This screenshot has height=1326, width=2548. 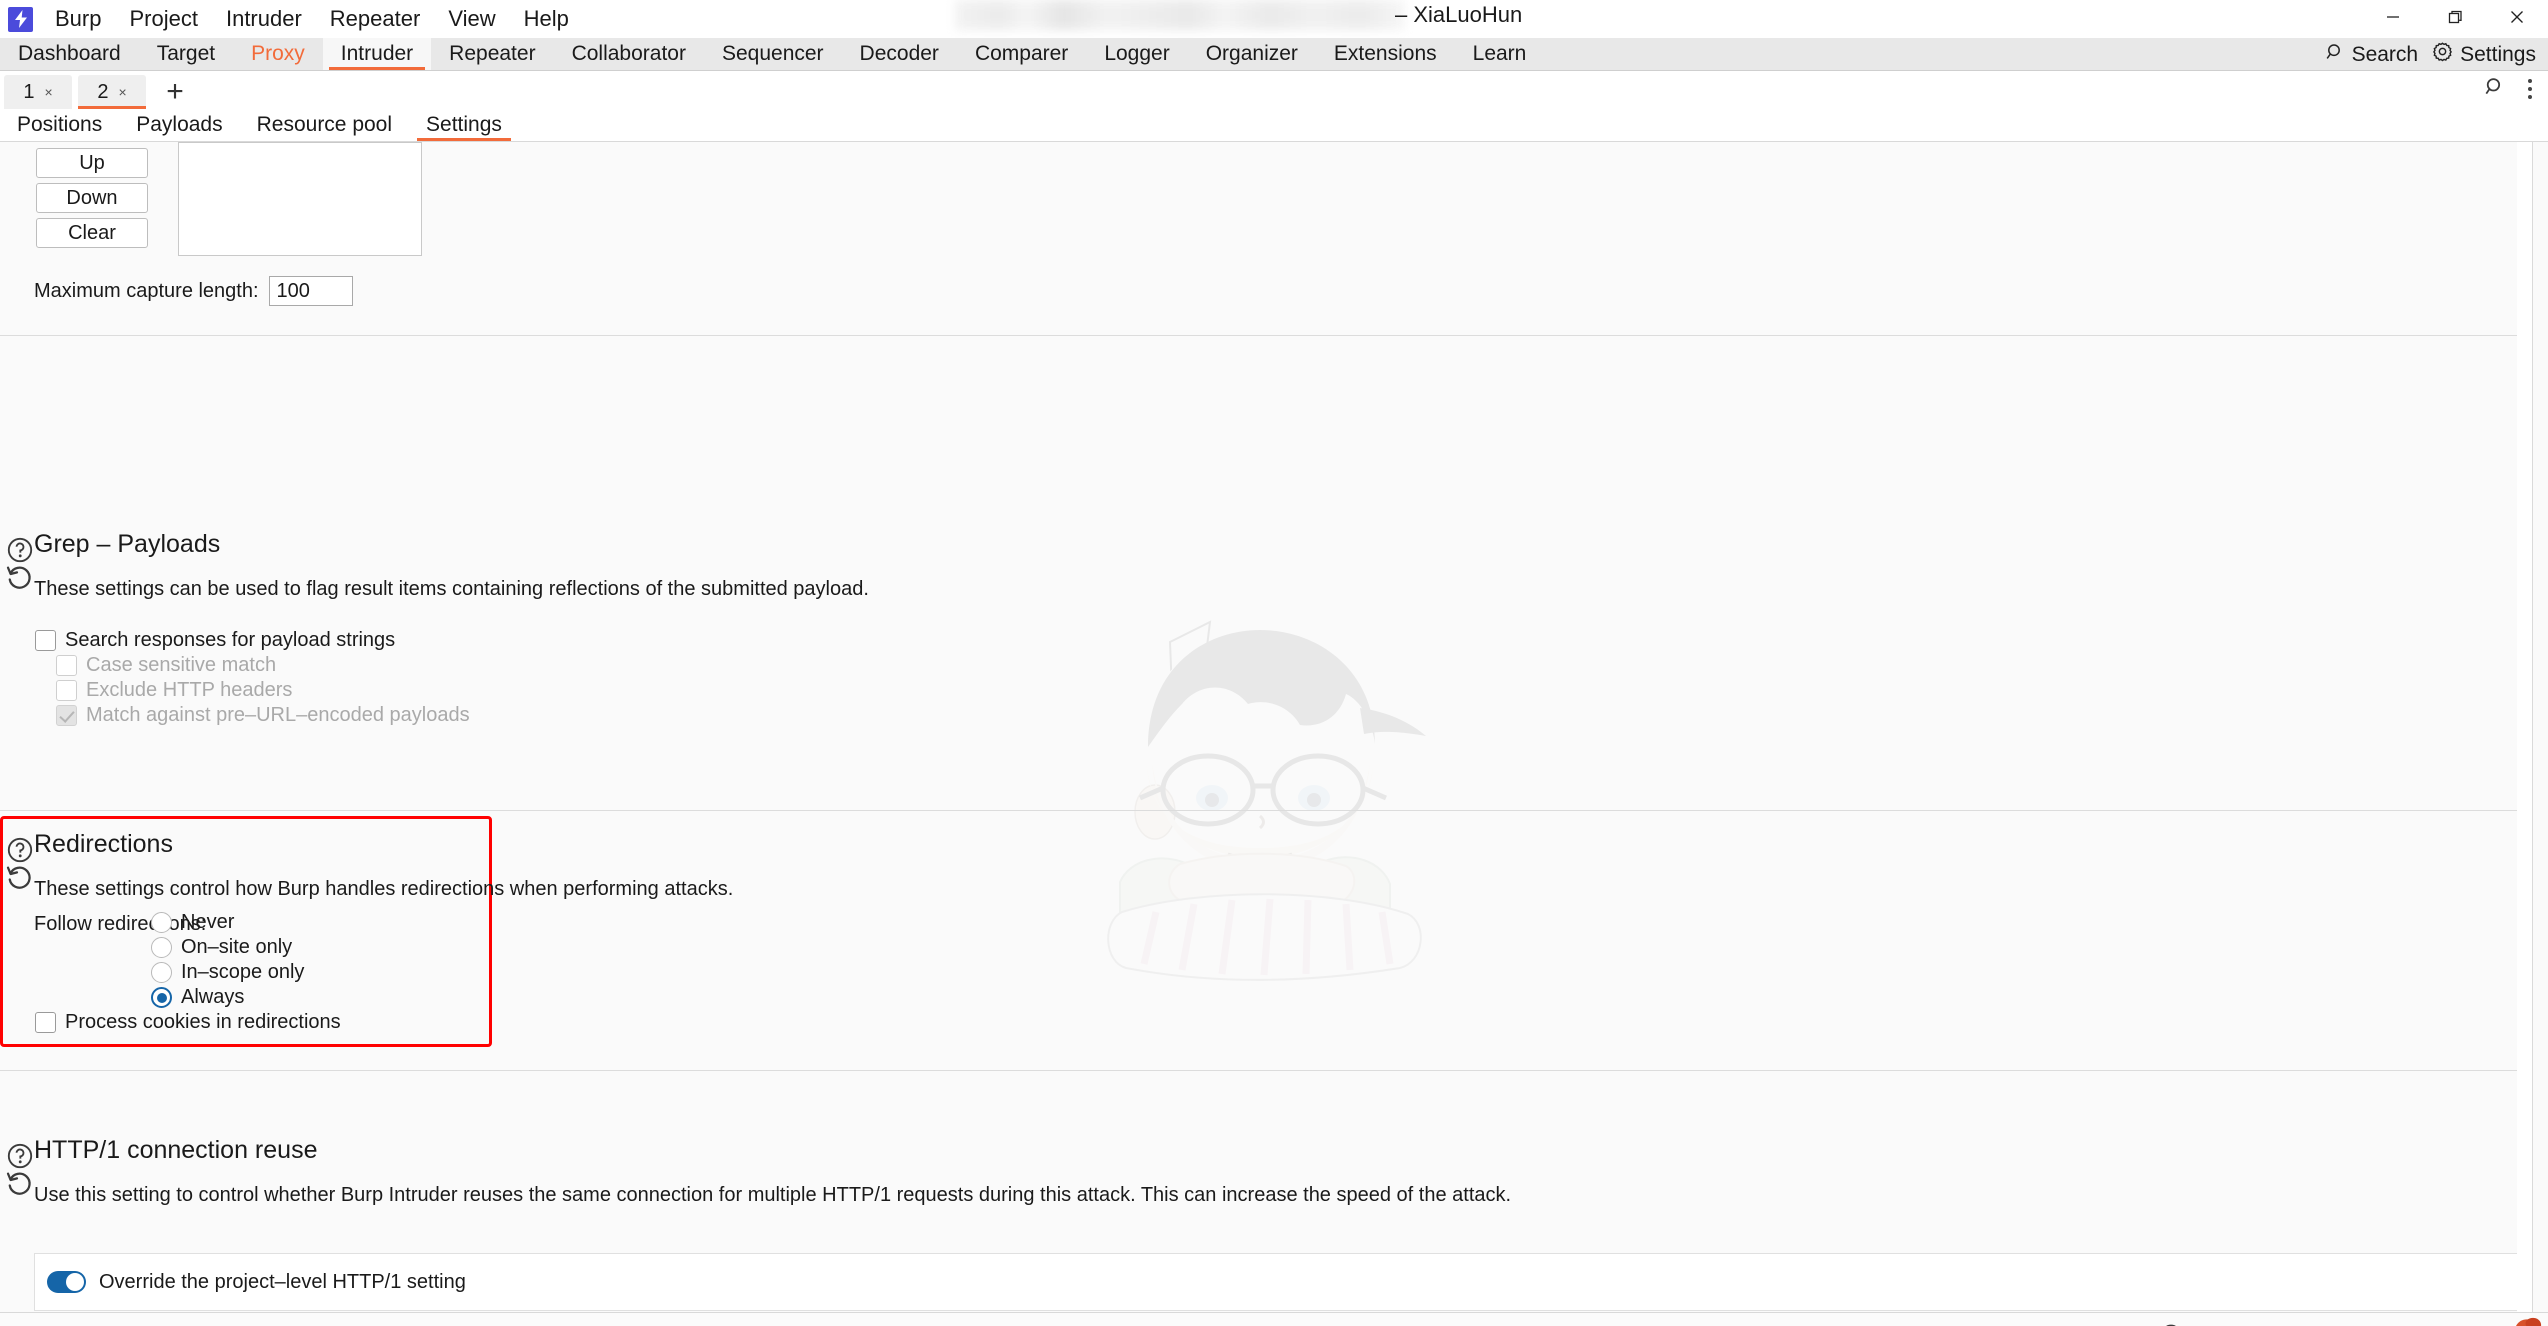 I want to click on menu-item-help: Help, so click(x=546, y=19).